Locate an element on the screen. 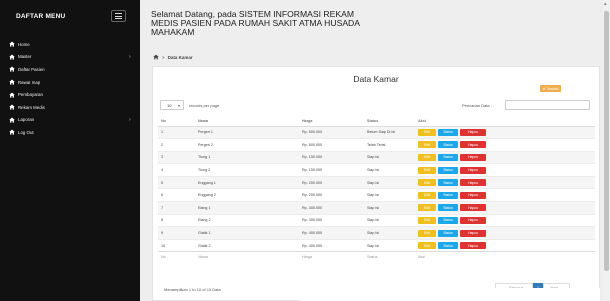 The width and height of the screenshot is (610, 301). sidebar-item-label: Rawat Inap is located at coordinates (29, 82).